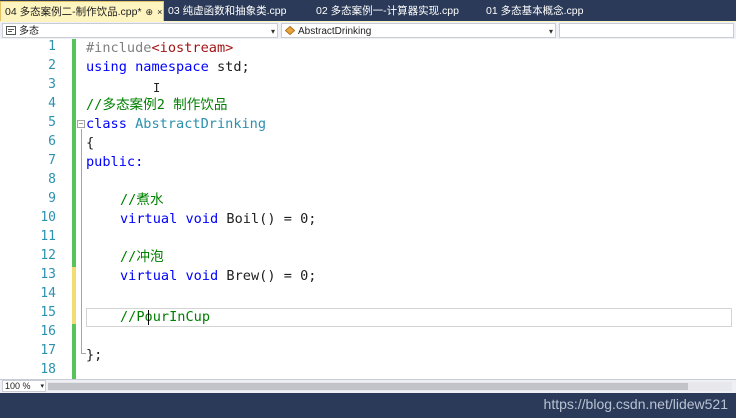 The image size is (736, 418). What do you see at coordinates (52, 179) in the screenshot?
I see `line-number: 8` at bounding box center [52, 179].